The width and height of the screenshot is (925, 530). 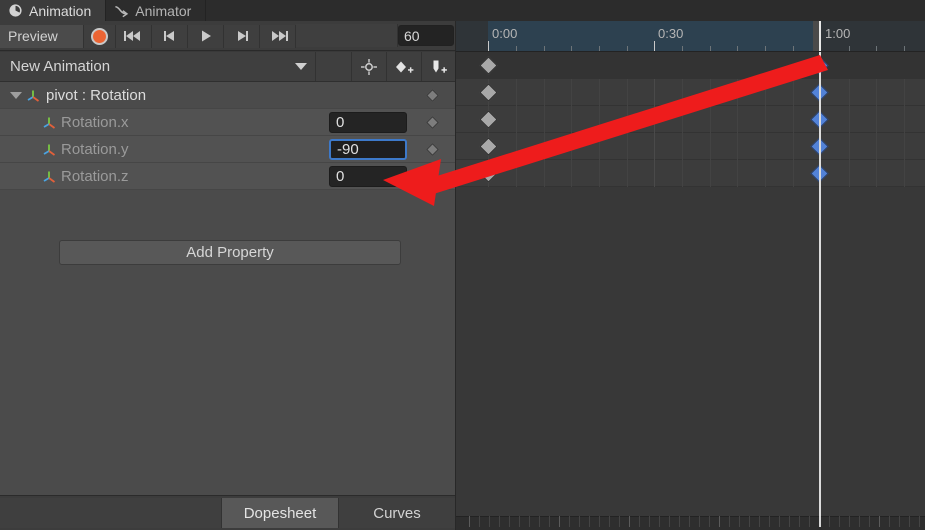 What do you see at coordinates (122, 12) in the screenshot?
I see `animator-node-icon` at bounding box center [122, 12].